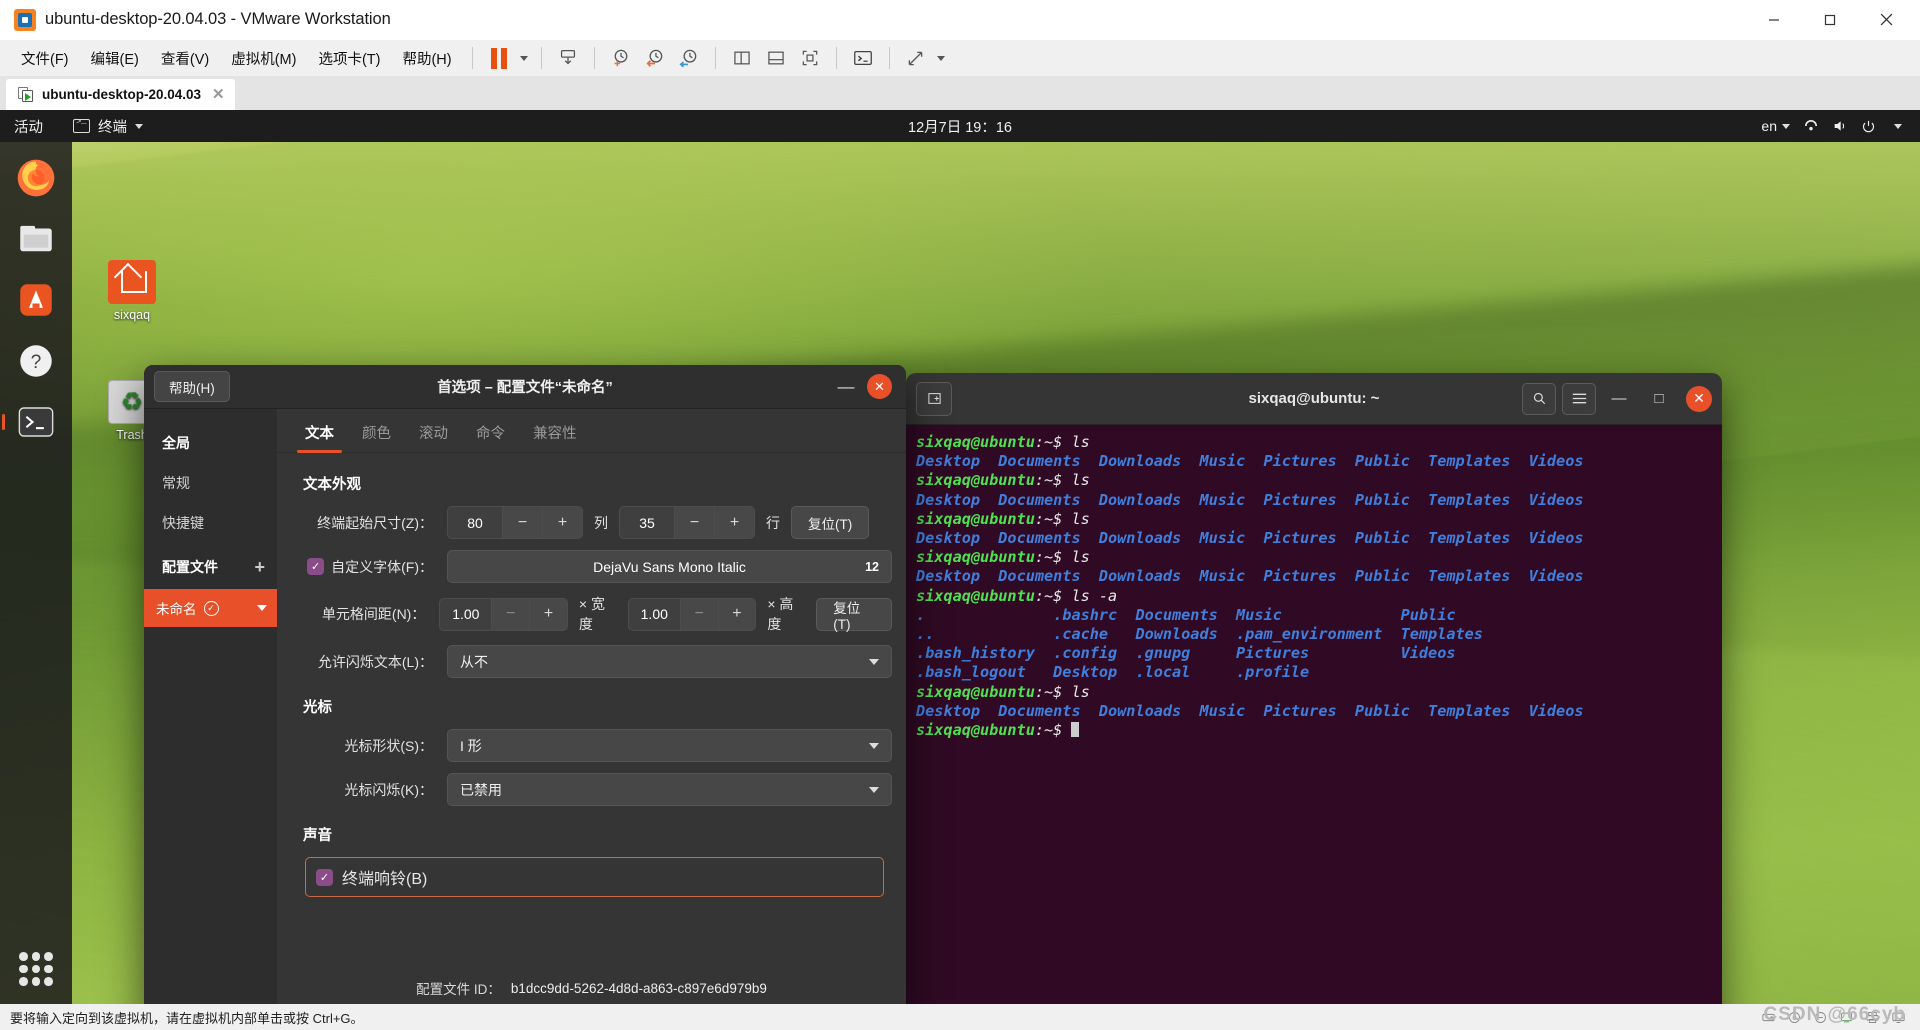 This screenshot has width=1920, height=1030. Describe the element at coordinates (259, 567) in the screenshot. I see `add-profile-icon: +` at that location.